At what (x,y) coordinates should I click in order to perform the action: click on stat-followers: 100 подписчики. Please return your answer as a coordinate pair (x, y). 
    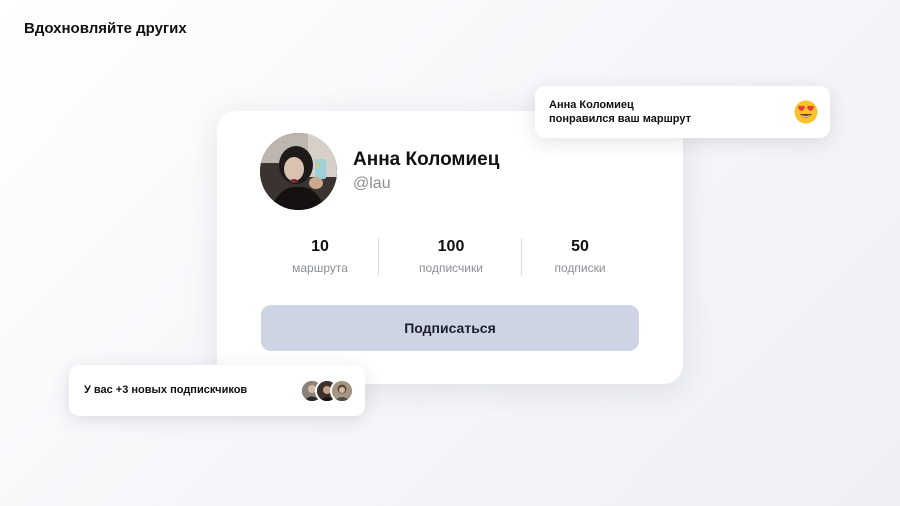
    Looking at the image, I should click on (451, 257).